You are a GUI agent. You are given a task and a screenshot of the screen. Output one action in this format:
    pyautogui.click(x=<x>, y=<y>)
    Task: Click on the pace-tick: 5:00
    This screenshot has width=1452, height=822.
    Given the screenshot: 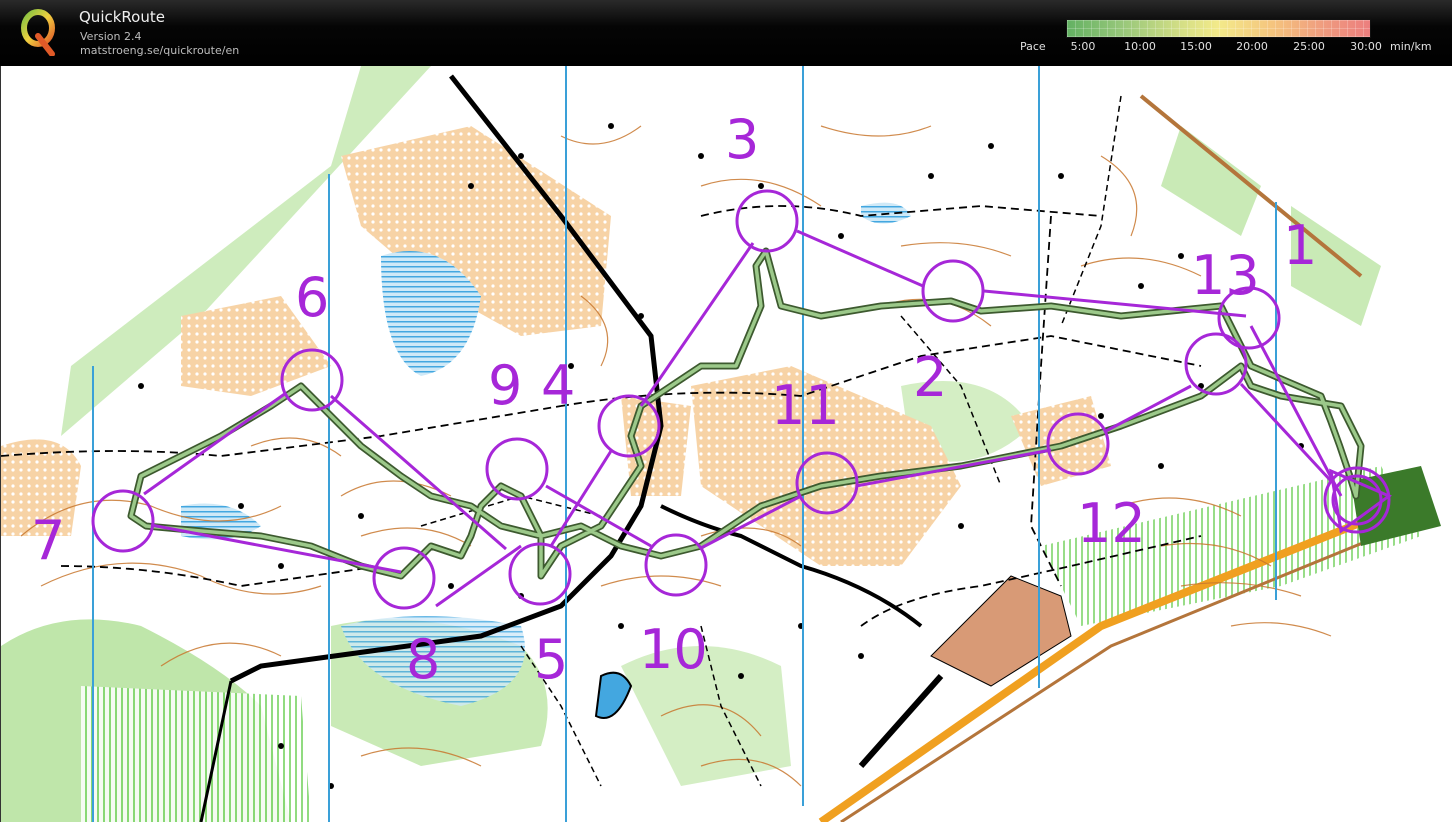 What is the action you would take?
    pyautogui.click(x=1083, y=46)
    